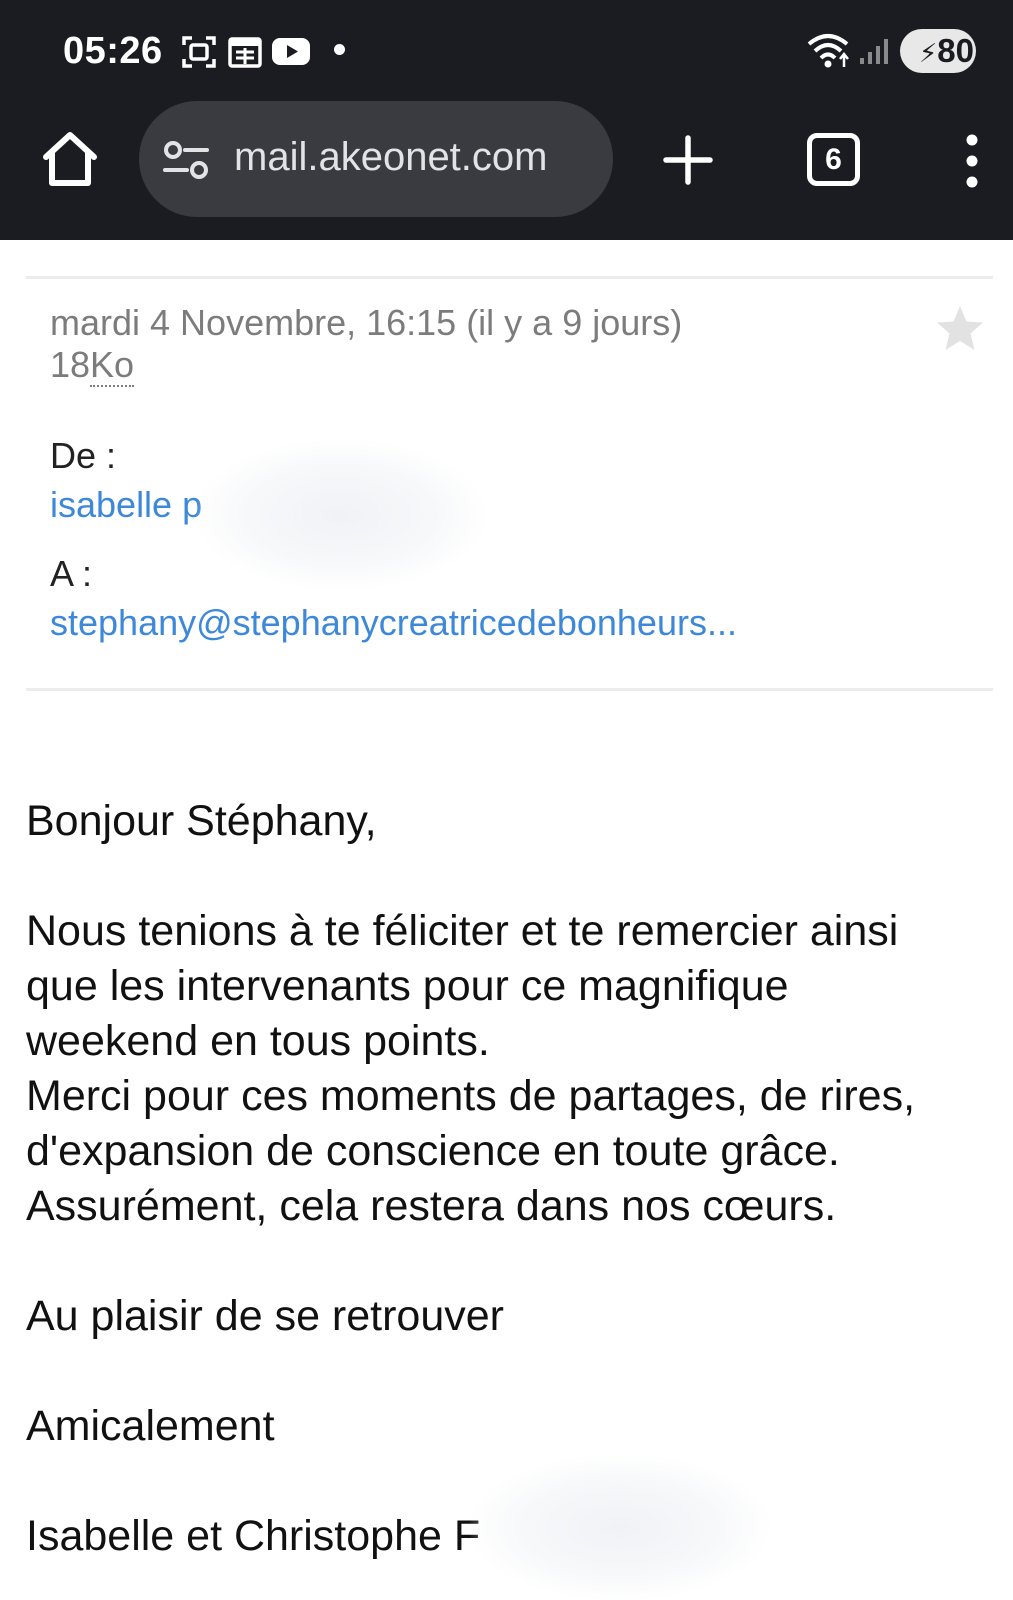 The image size is (1013, 1600). Describe the element at coordinates (874, 51) in the screenshot. I see `signal-icon` at that location.